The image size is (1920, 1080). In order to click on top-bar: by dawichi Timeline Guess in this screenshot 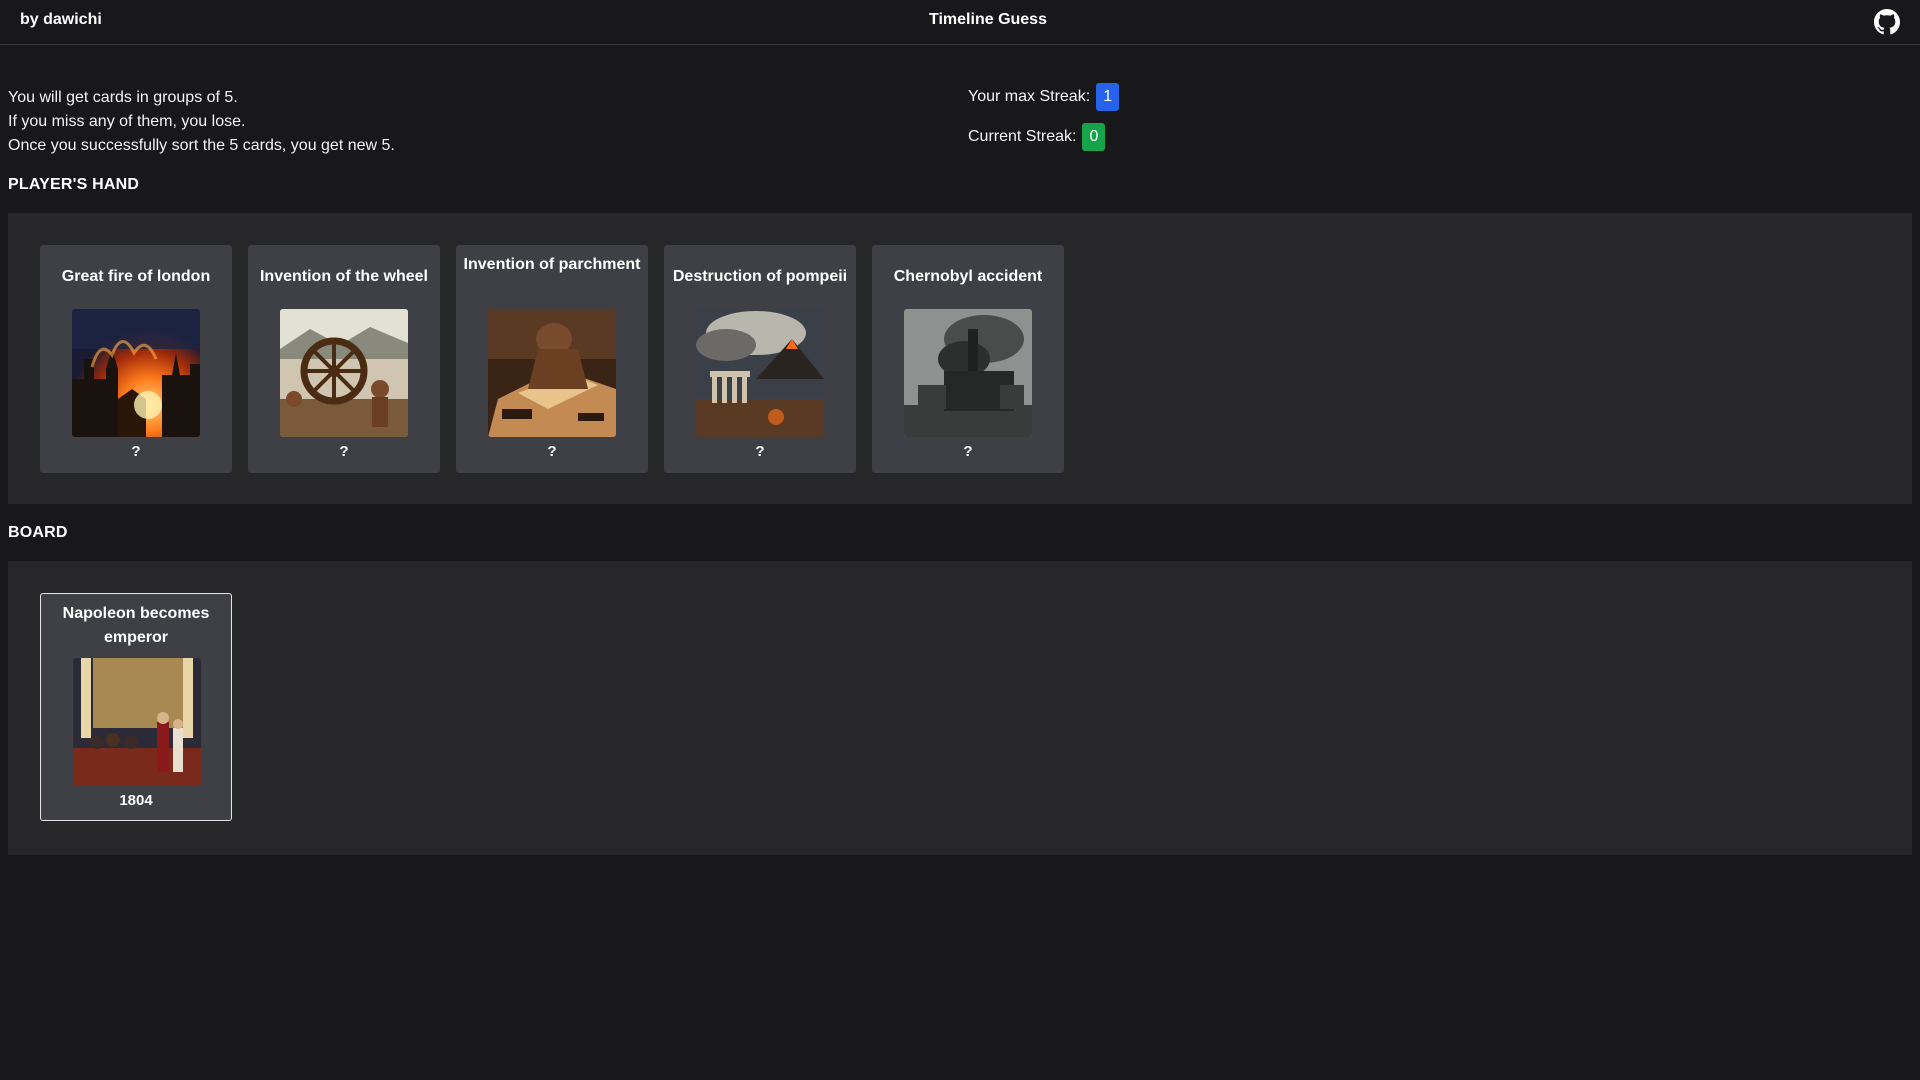, I will do `click(960, 22)`.